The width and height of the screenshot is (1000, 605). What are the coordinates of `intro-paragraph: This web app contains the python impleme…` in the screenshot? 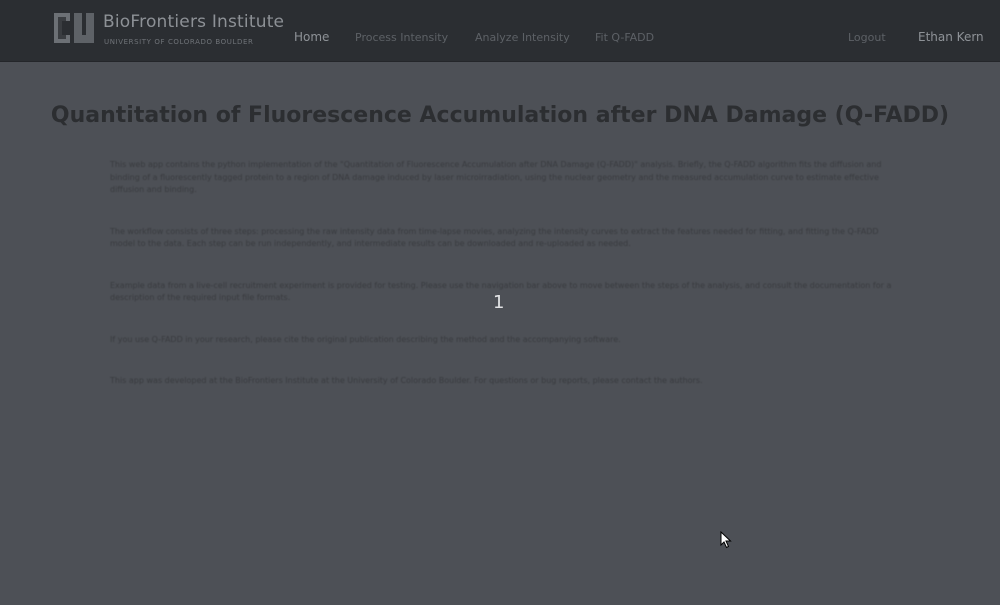 It's located at (496, 177).